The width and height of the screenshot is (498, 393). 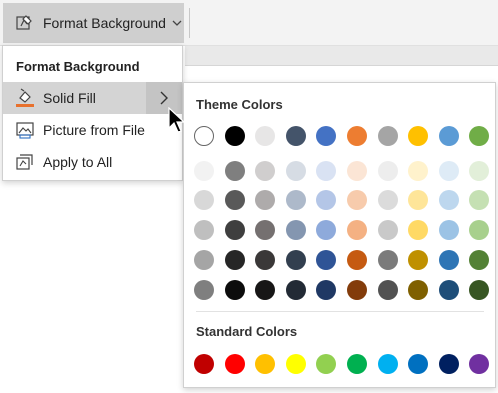 I want to click on menu-item-apply-to-all: Apply to All, so click(x=92, y=162).